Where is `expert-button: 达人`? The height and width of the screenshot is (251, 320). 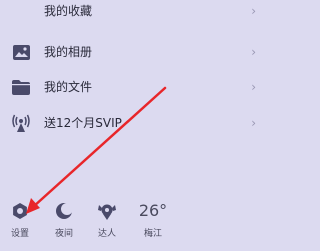 expert-button: 达人 is located at coordinates (107, 222).